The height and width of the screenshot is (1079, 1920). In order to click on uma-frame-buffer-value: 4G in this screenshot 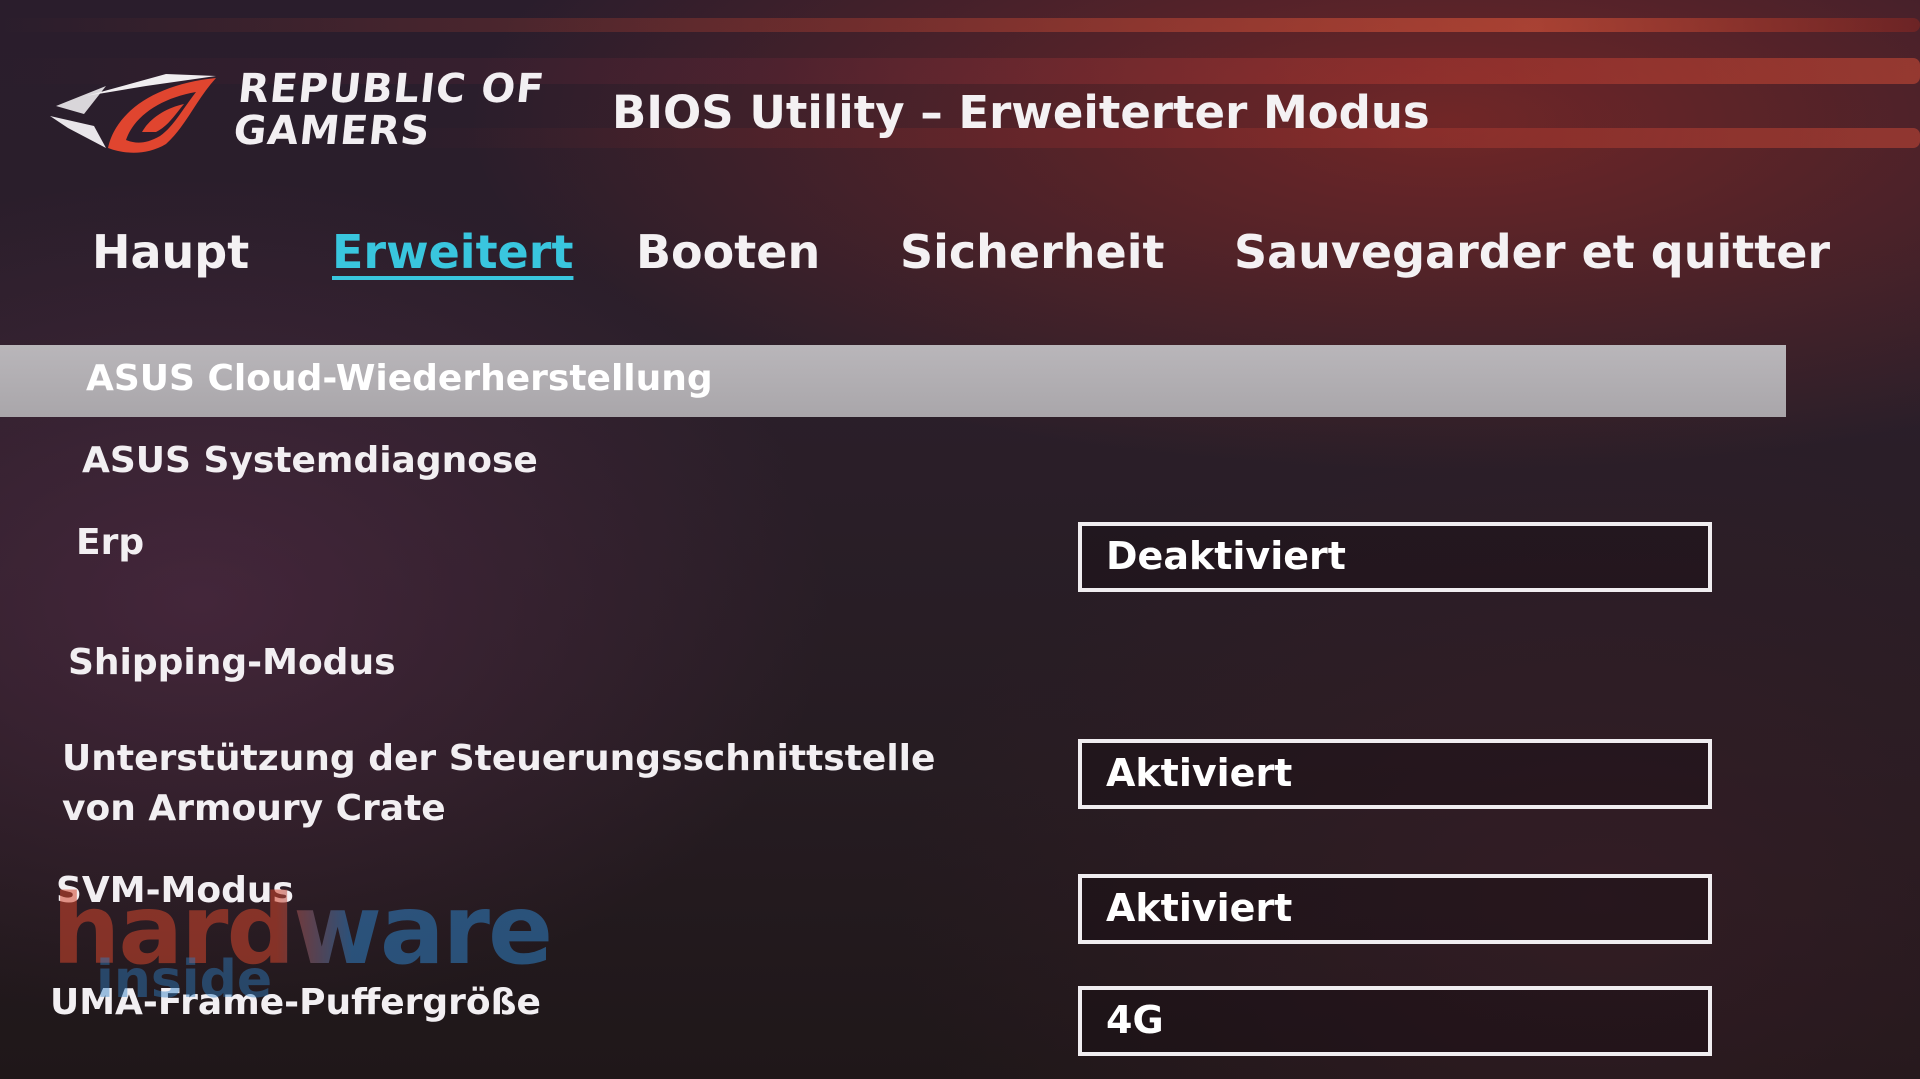, I will do `click(1135, 1020)`.